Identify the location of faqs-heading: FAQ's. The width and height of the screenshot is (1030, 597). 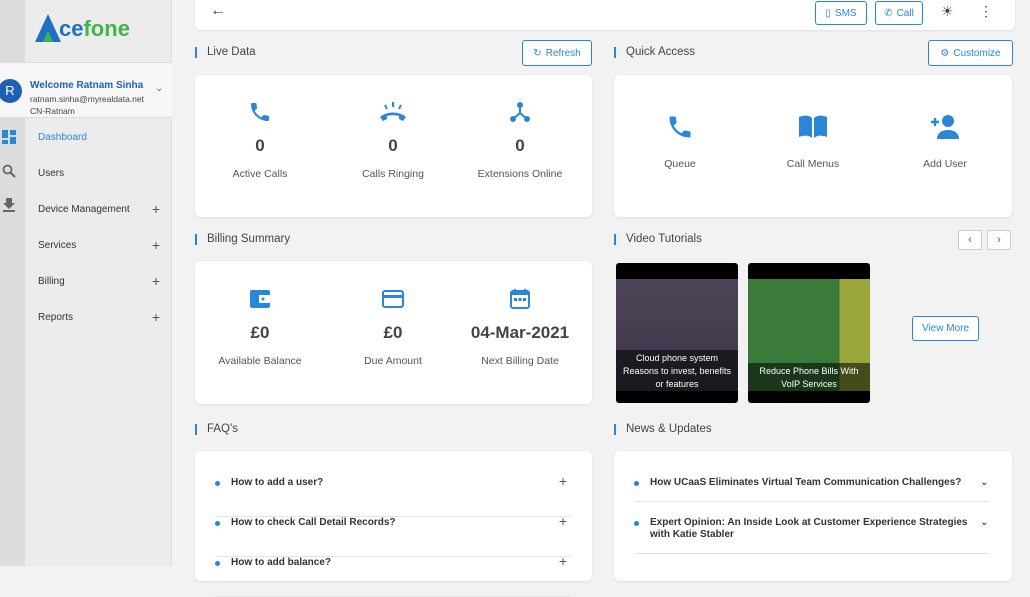
(216, 429).